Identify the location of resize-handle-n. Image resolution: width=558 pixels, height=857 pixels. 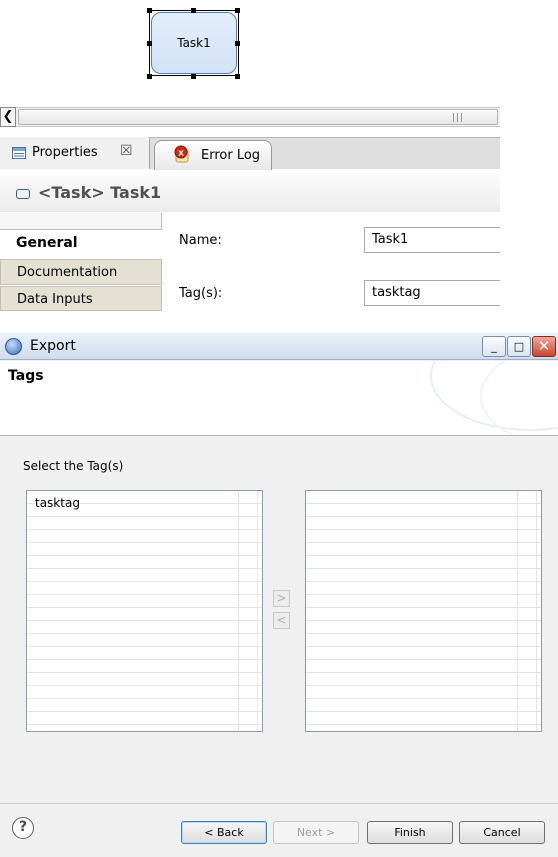
(193, 10).